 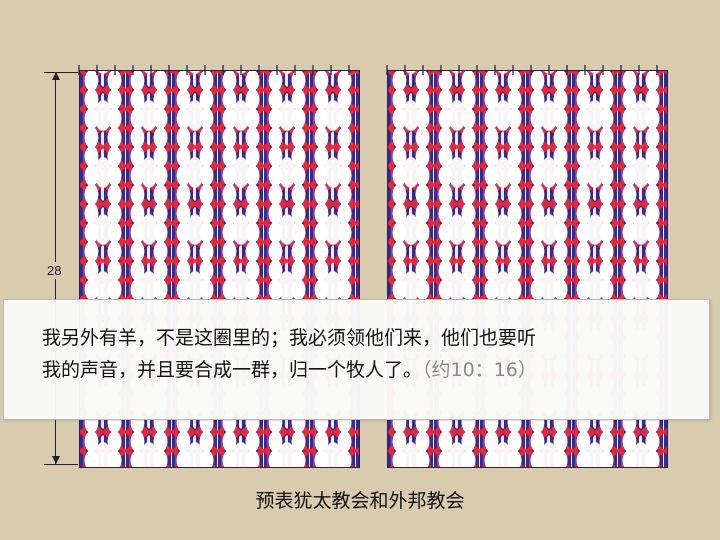 I want to click on dimension-tick-top, so click(x=61, y=72).